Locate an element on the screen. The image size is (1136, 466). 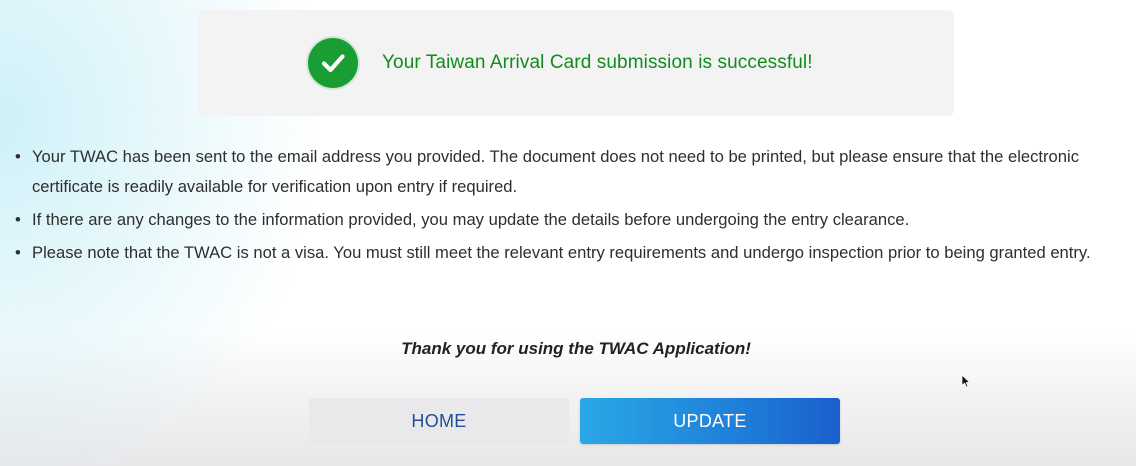
home-button: HOME is located at coordinates (439, 421).